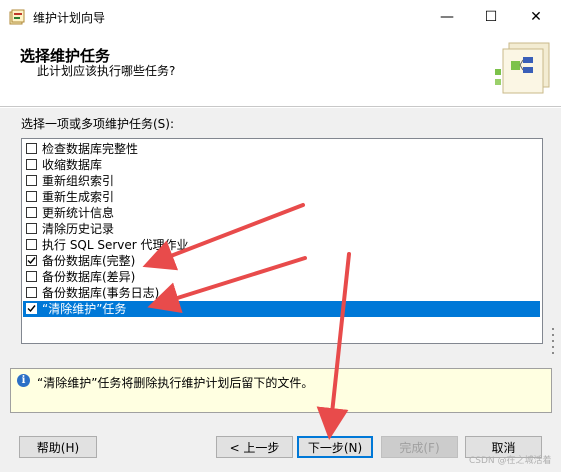 This screenshot has height=472, width=561. Describe the element at coordinates (17, 17) in the screenshot. I see `app-icon` at that location.